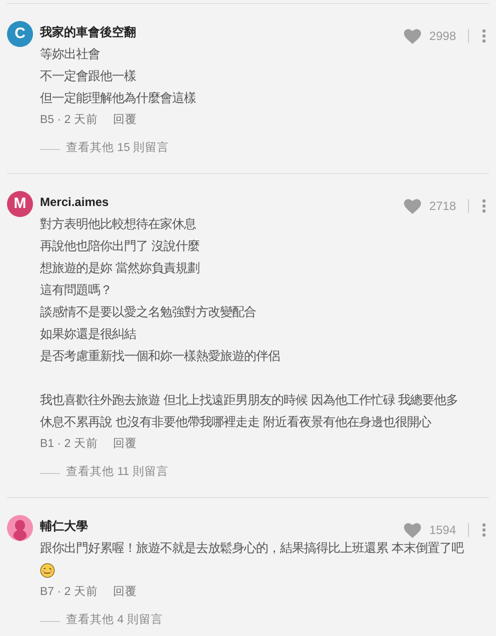  What do you see at coordinates (69, 120) in the screenshot?
I see `comment-meta: B5 · 2 天前` at bounding box center [69, 120].